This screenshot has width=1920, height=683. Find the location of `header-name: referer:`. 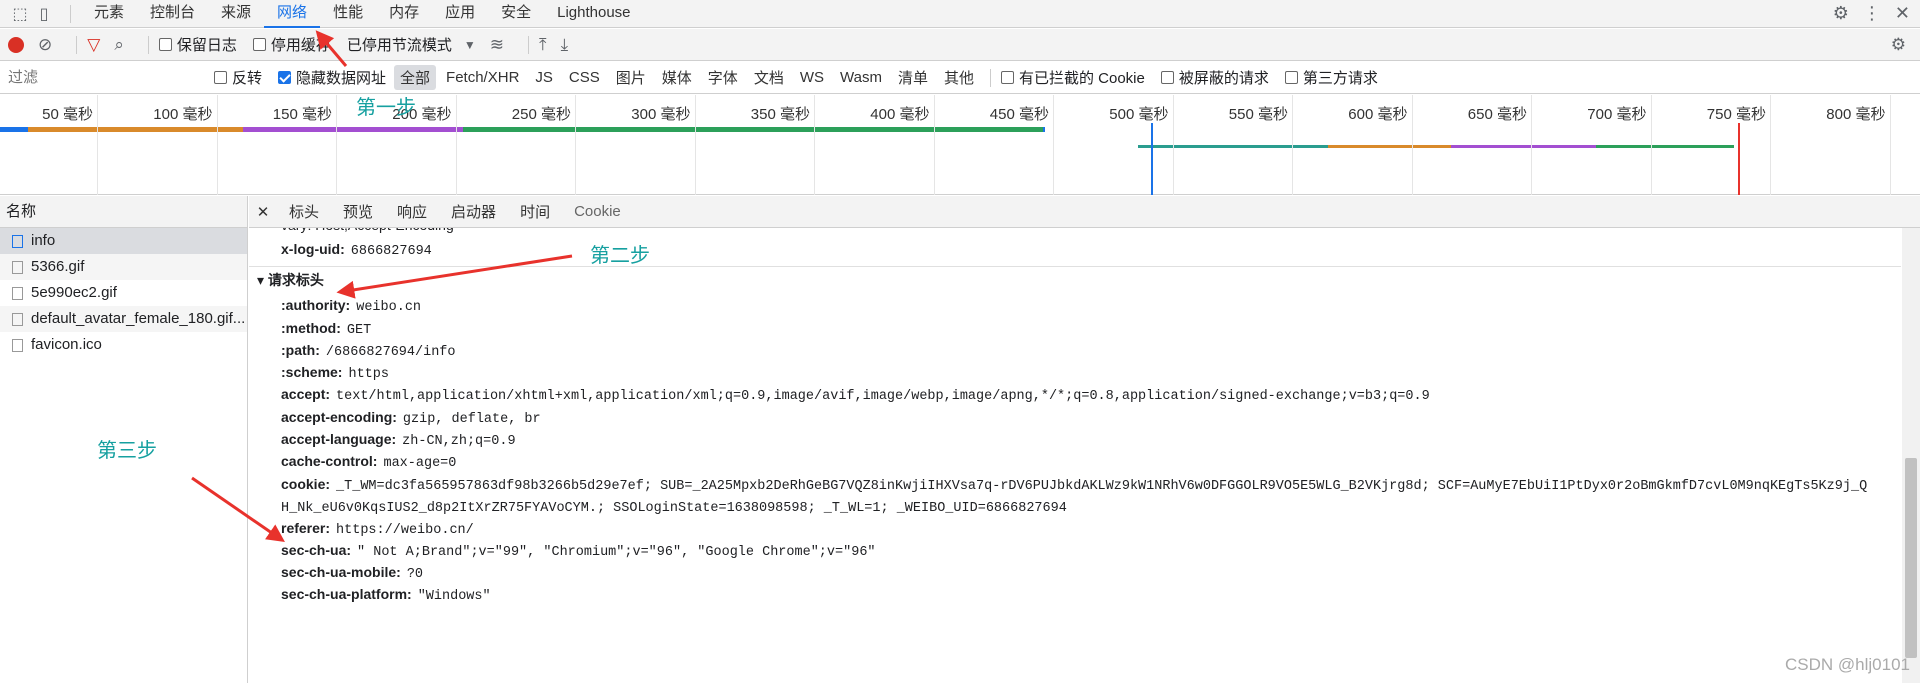

header-name: referer: is located at coordinates (306, 528).